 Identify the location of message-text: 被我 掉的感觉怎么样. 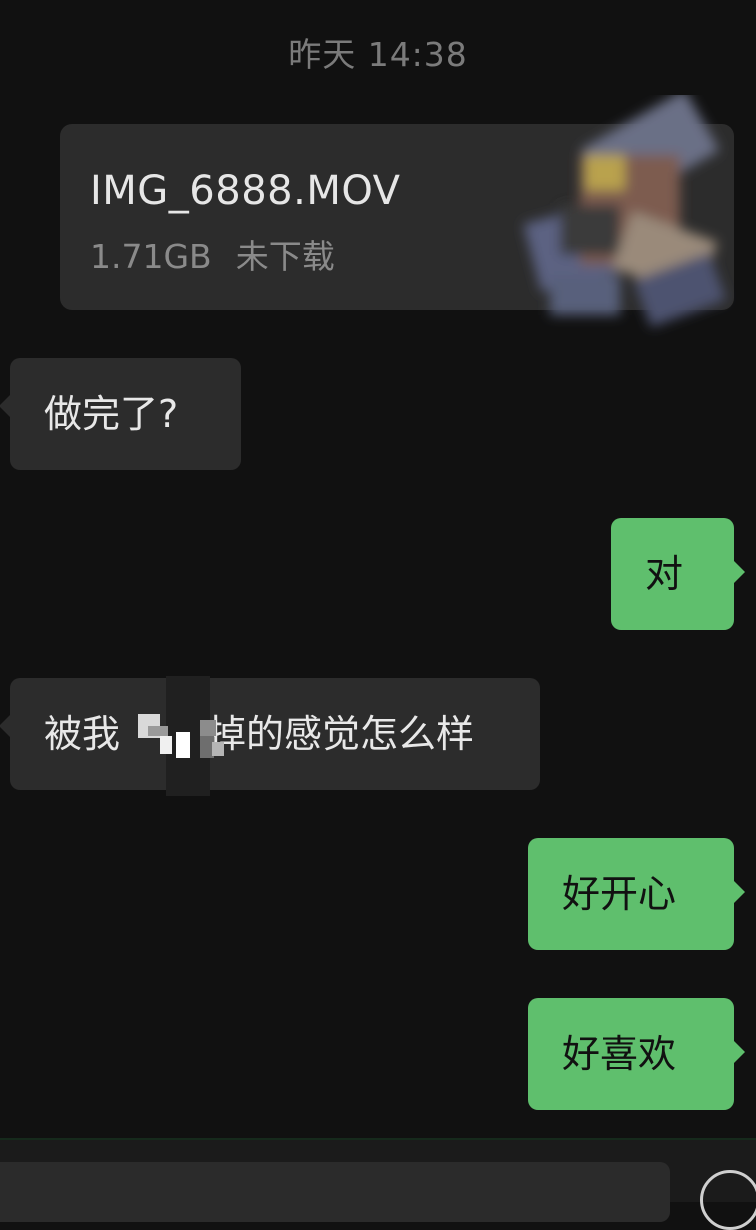
(259, 734).